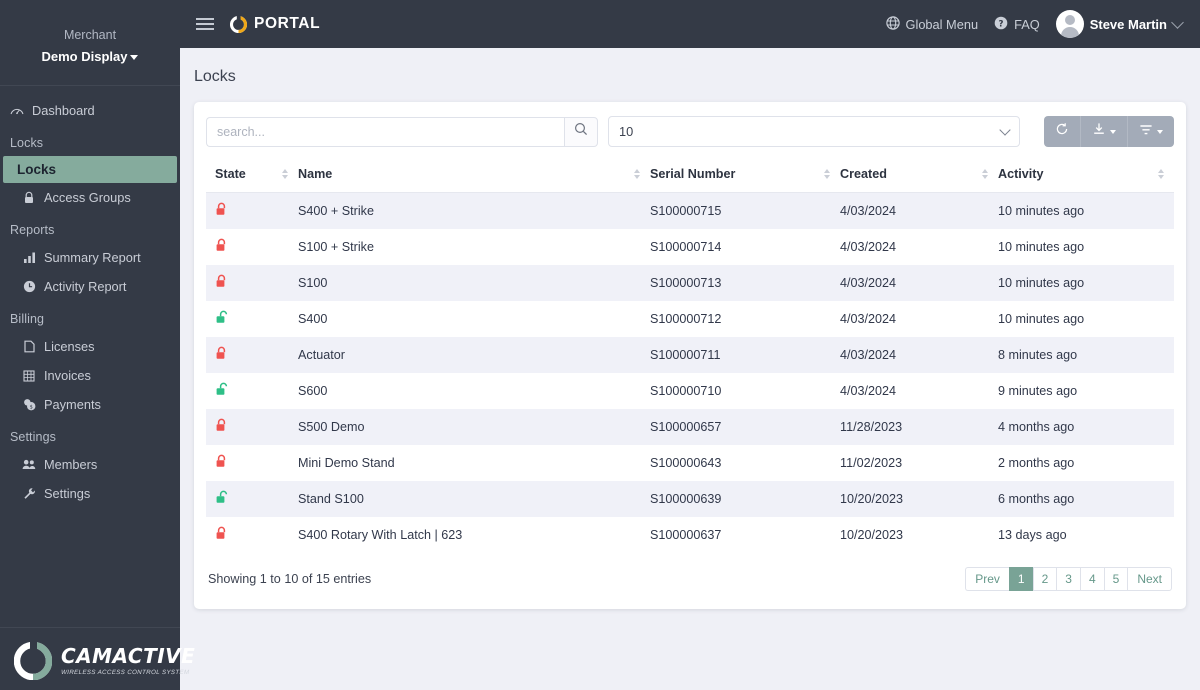  Describe the element at coordinates (90, 56) in the screenshot. I see `merchant-switcher: Demo Display` at that location.